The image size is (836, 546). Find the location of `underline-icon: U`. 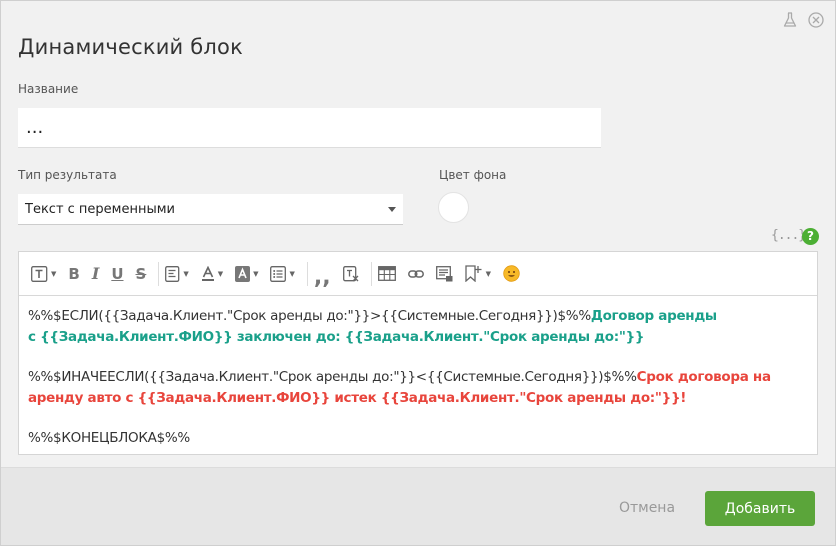

underline-icon: U is located at coordinates (117, 274).